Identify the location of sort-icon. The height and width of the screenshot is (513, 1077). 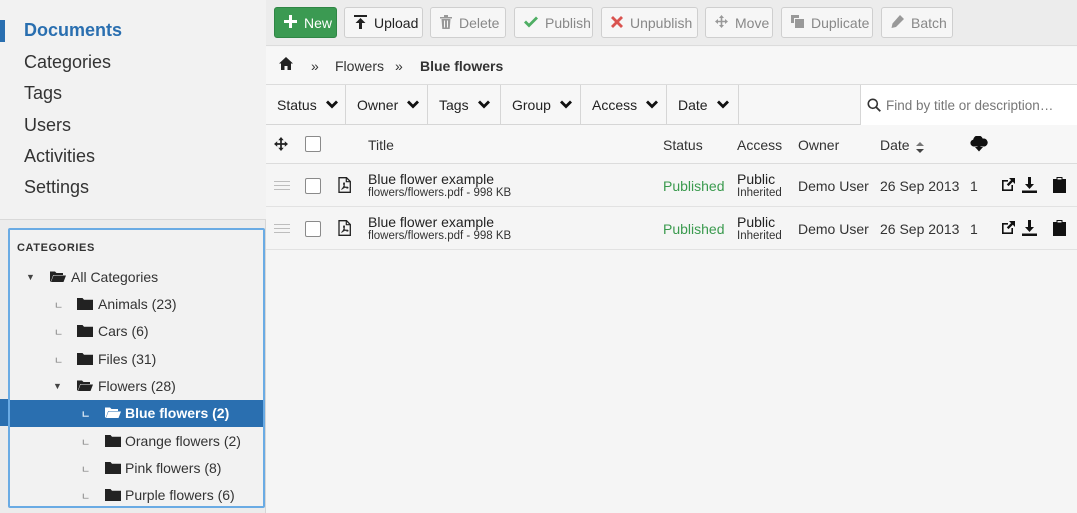
(920, 148).